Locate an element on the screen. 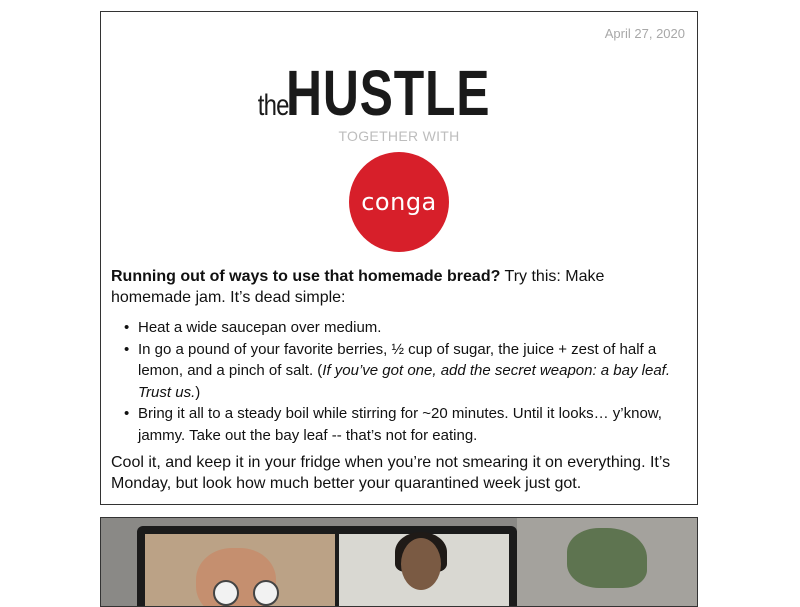 The width and height of the screenshot is (800, 607). the-hustle-logo: theHUSTLE is located at coordinates (399, 93).